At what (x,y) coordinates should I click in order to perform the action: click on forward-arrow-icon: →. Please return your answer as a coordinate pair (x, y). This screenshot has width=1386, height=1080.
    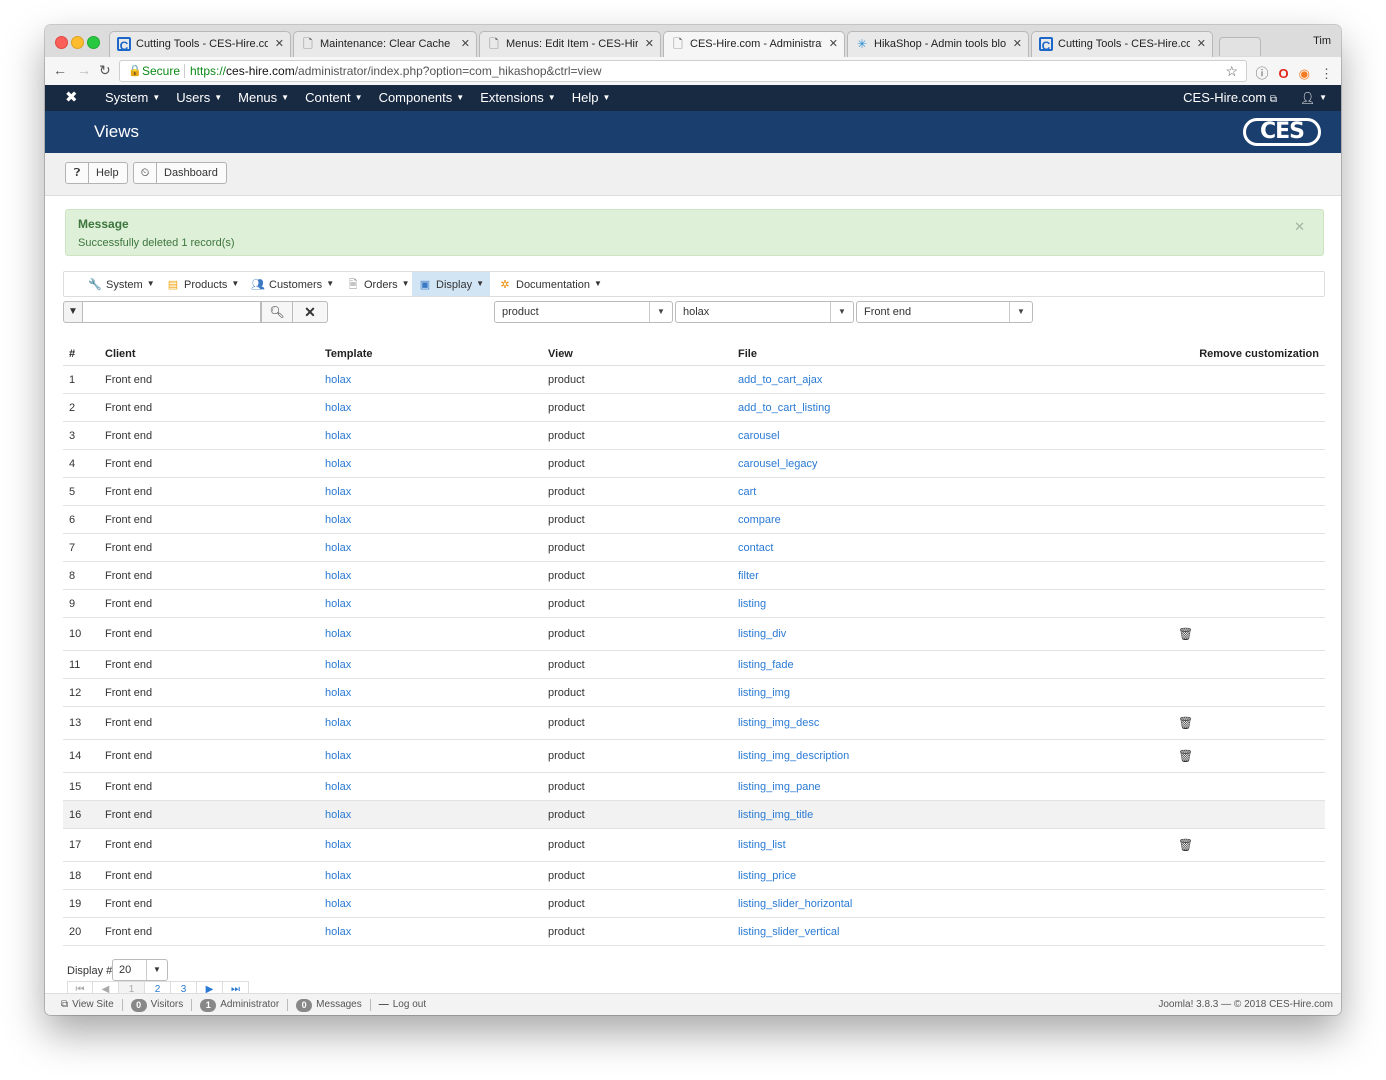
    Looking at the image, I should click on (84, 70).